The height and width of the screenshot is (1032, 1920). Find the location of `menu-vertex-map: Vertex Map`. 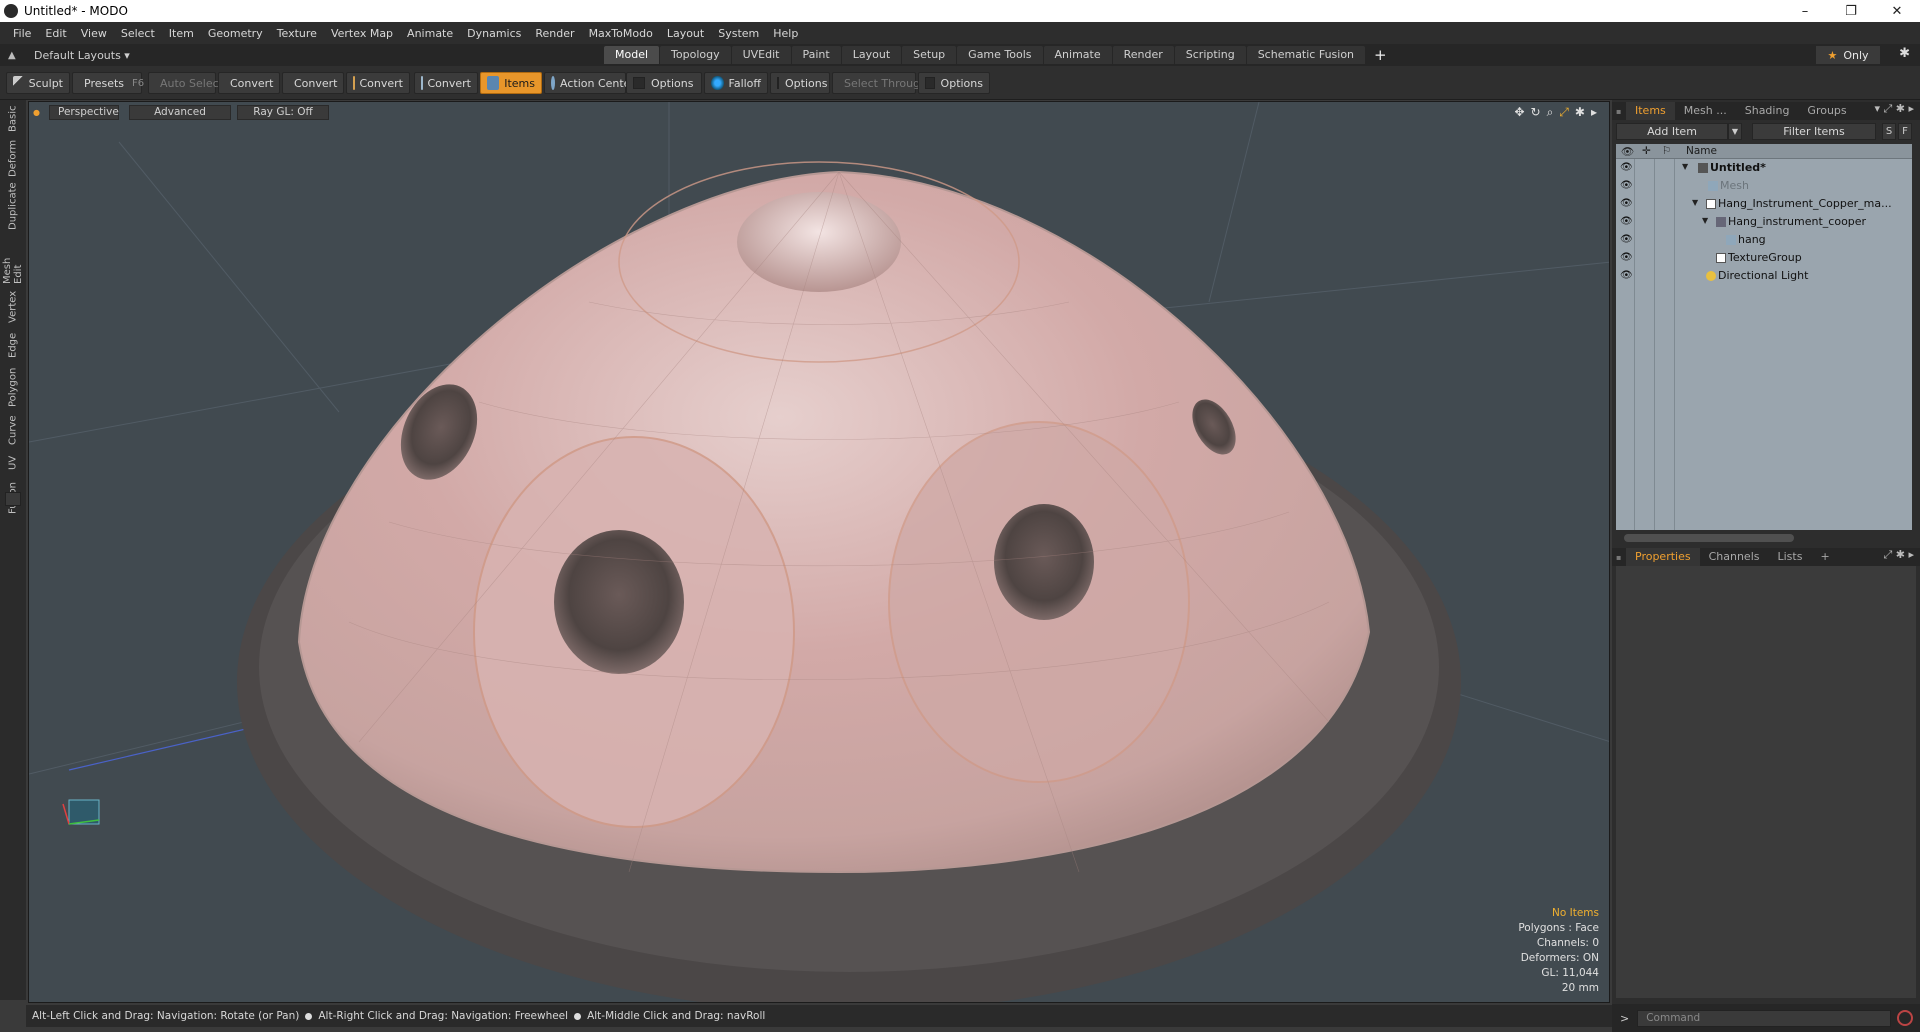

menu-vertex-map: Vertex Map is located at coordinates (362, 33).